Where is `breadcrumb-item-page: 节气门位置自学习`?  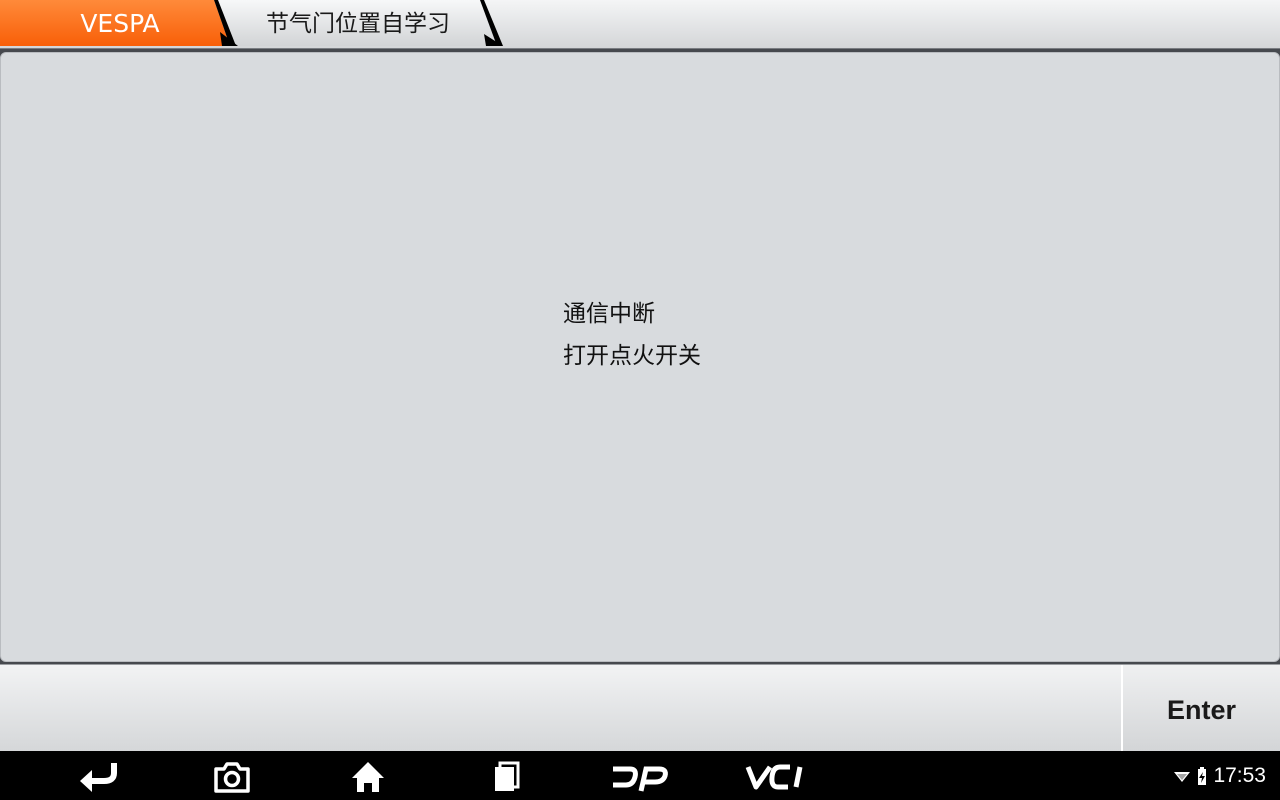
breadcrumb-item-page: 节气门位置自学习 is located at coordinates (359, 23).